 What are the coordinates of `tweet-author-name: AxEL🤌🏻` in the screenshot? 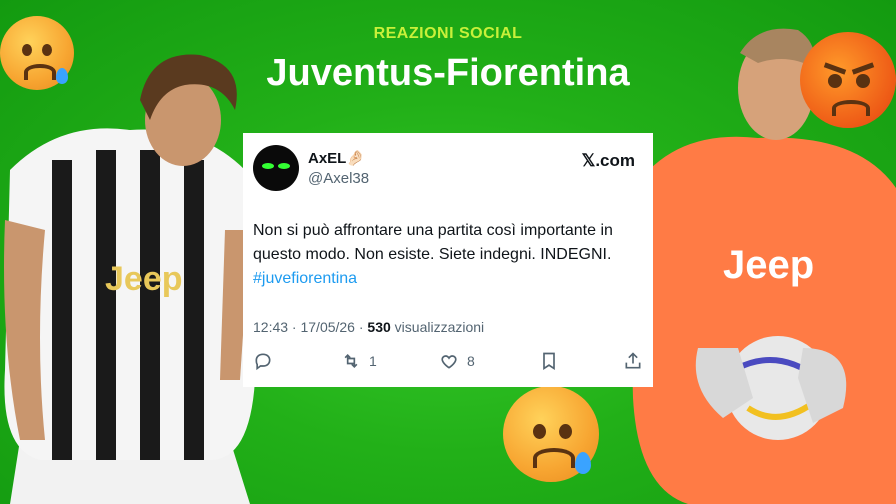 It's located at (336, 158).